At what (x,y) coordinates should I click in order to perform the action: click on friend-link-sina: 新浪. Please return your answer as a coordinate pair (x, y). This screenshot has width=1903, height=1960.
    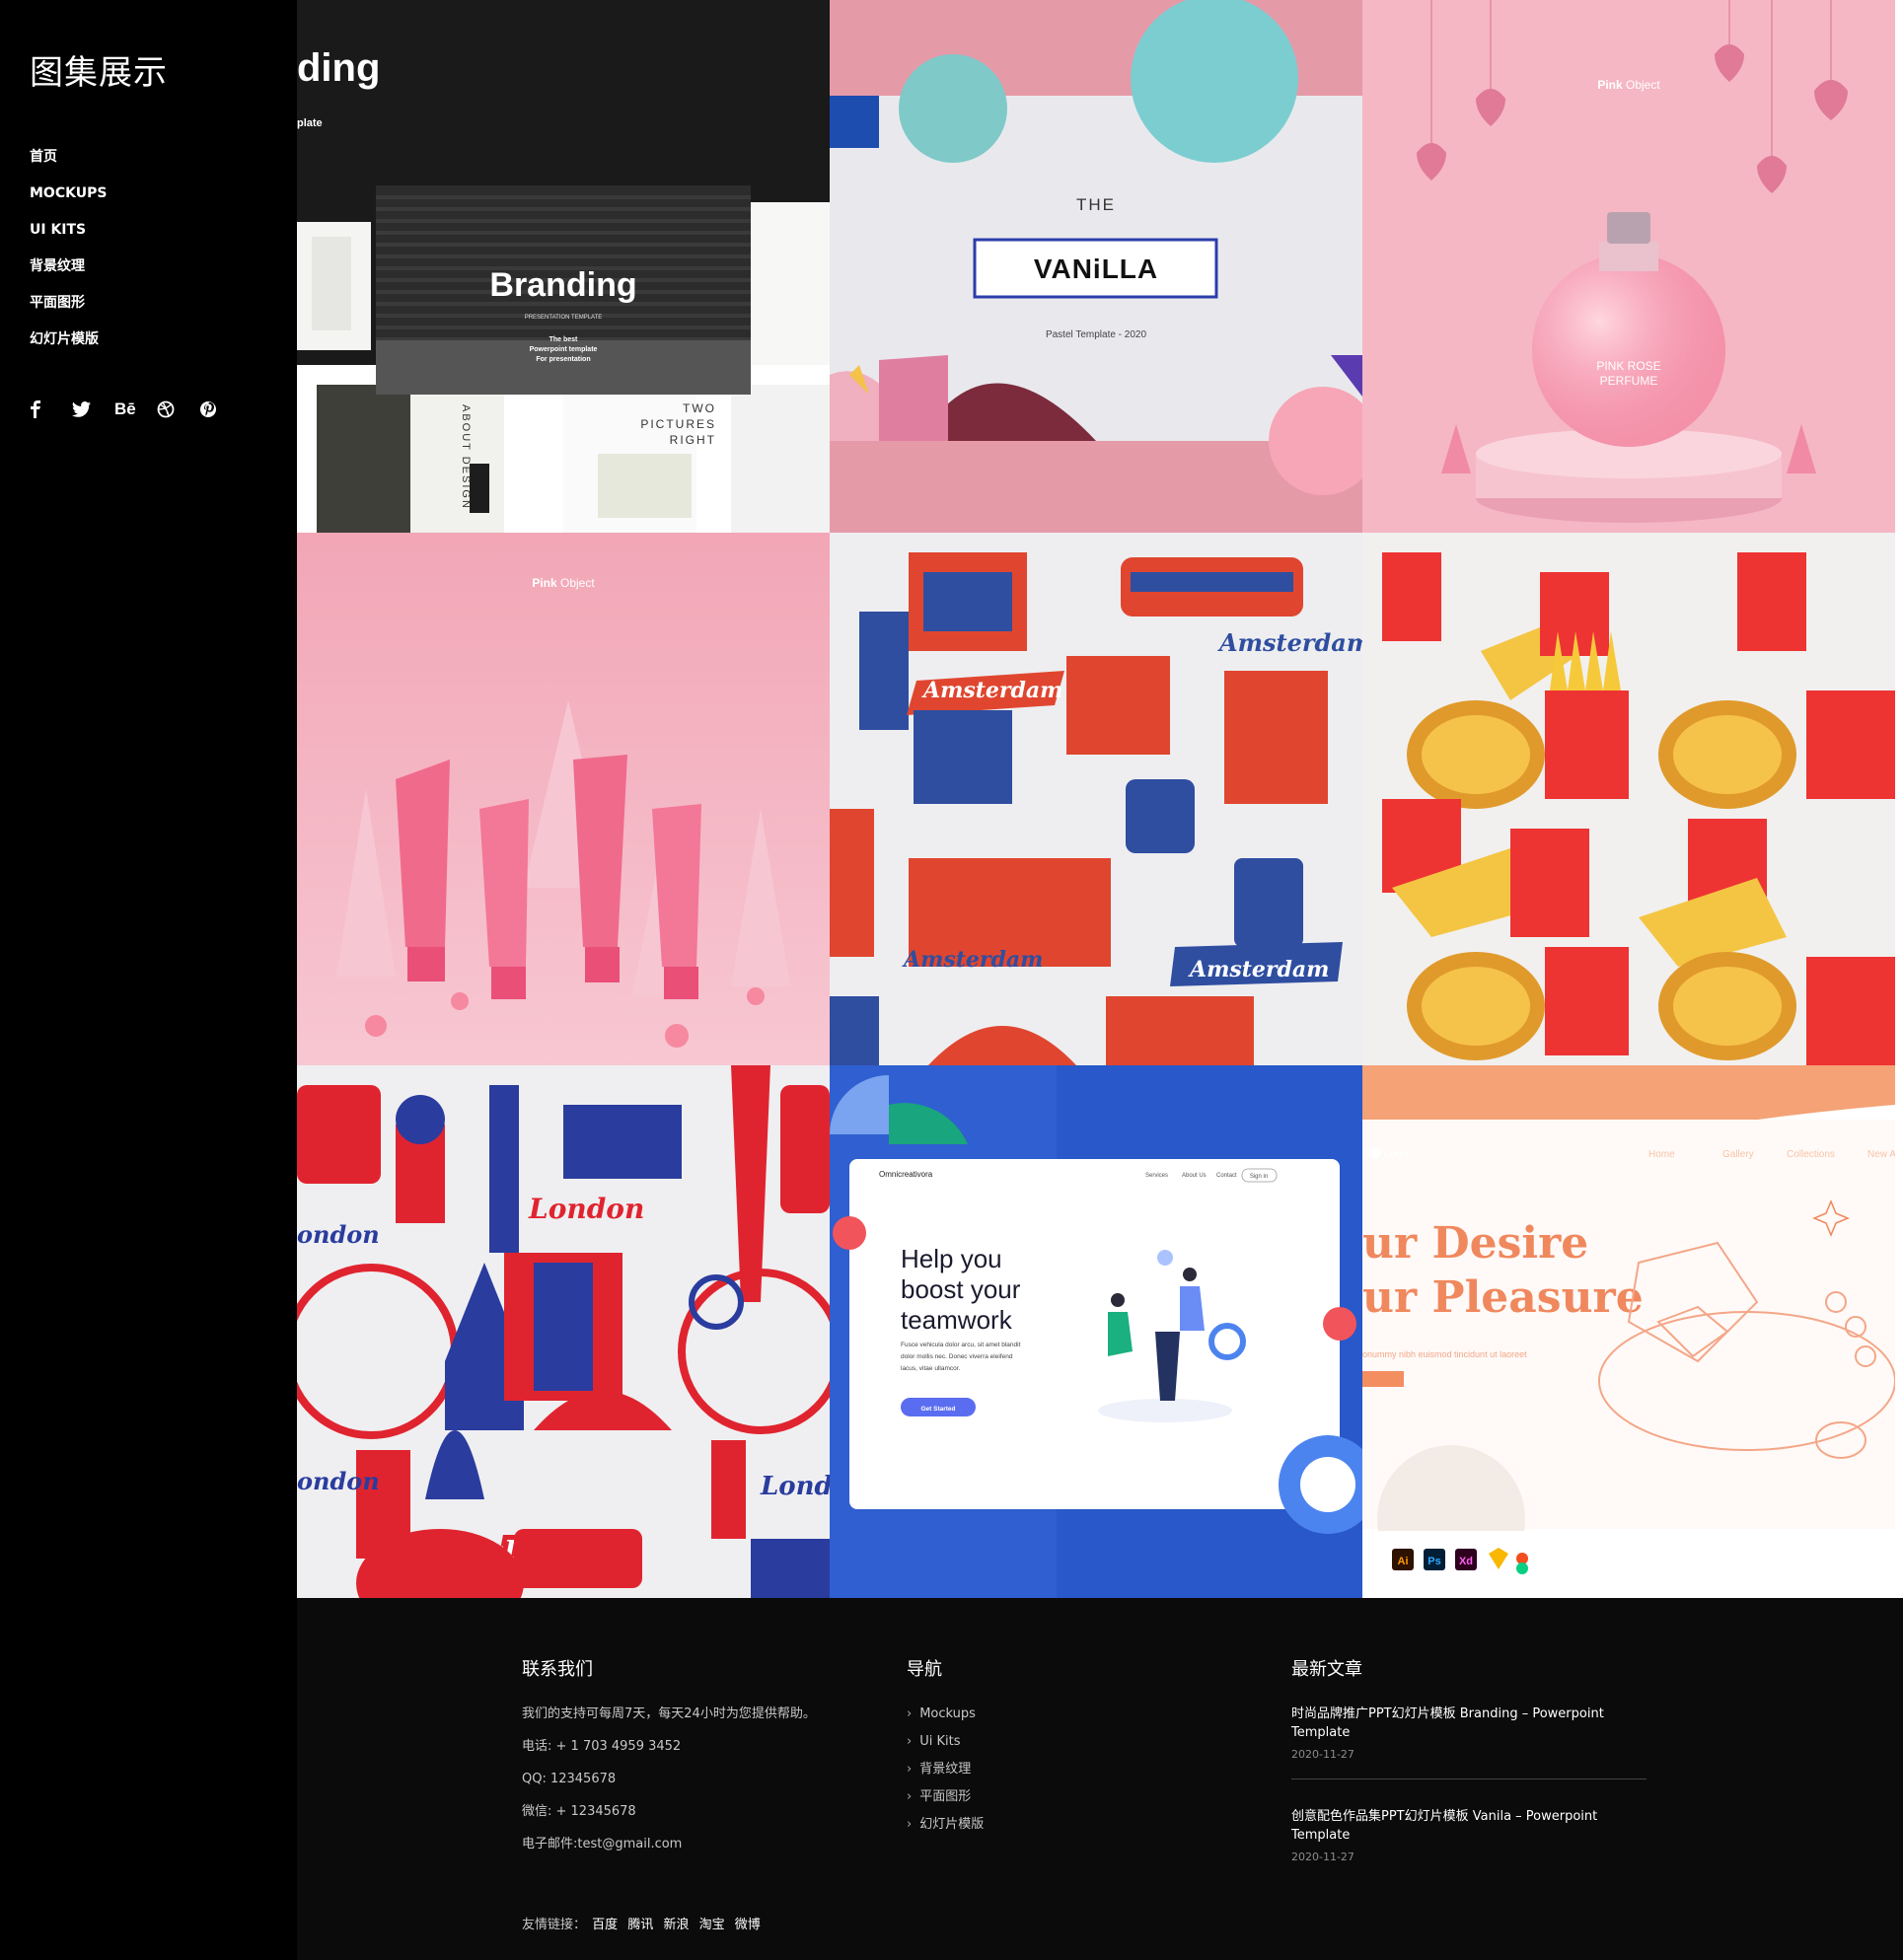
    Looking at the image, I should click on (676, 1925).